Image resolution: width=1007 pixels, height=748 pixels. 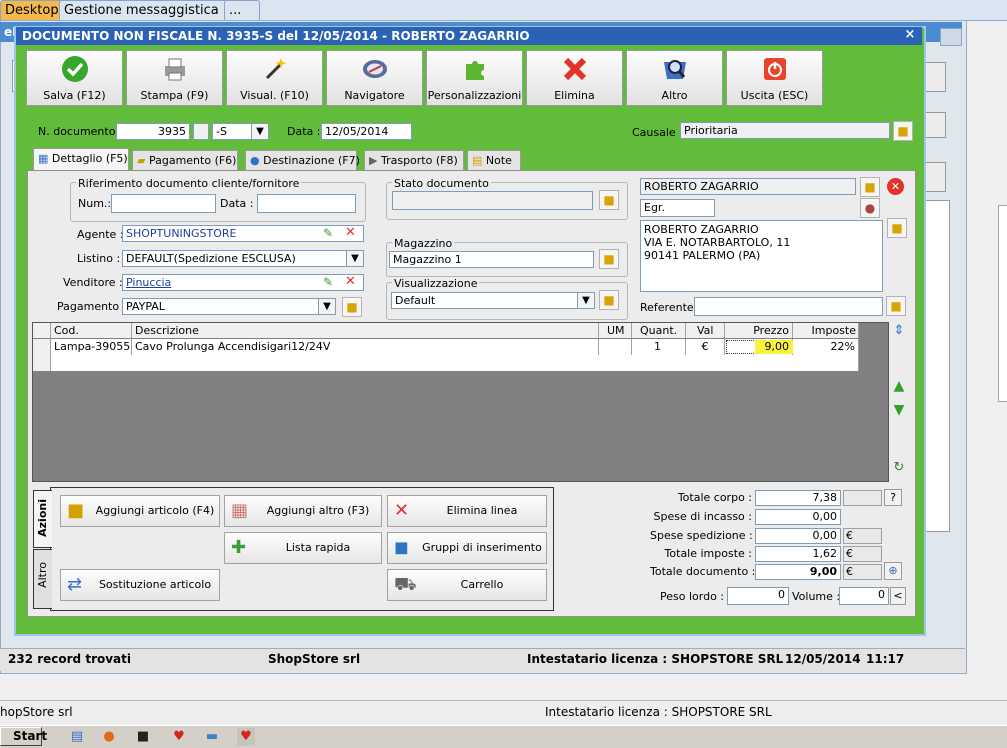 I want to click on stato-folder-button: ■, so click(x=609, y=200).